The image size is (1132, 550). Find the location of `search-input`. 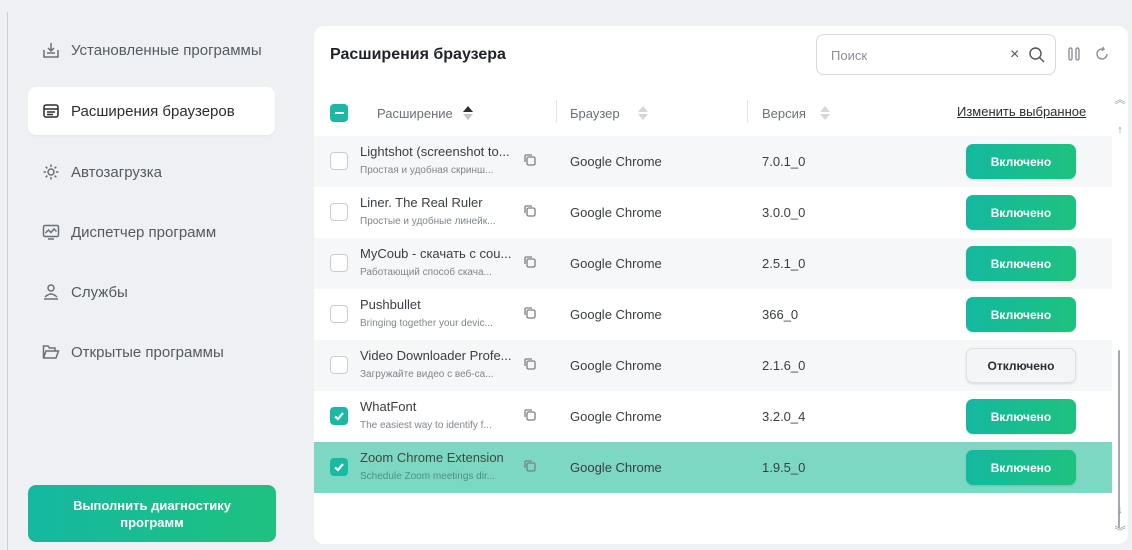

search-input is located at coordinates (916, 55).